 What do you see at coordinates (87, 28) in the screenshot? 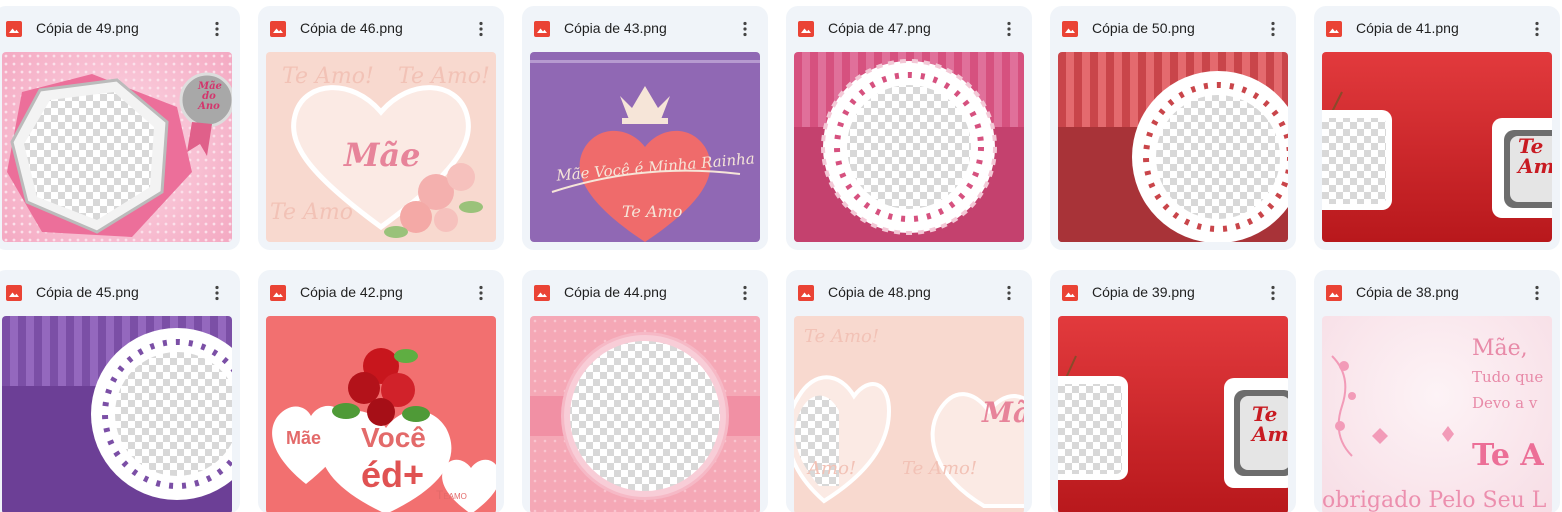
I see `file-name: Cópia de 49.png` at bounding box center [87, 28].